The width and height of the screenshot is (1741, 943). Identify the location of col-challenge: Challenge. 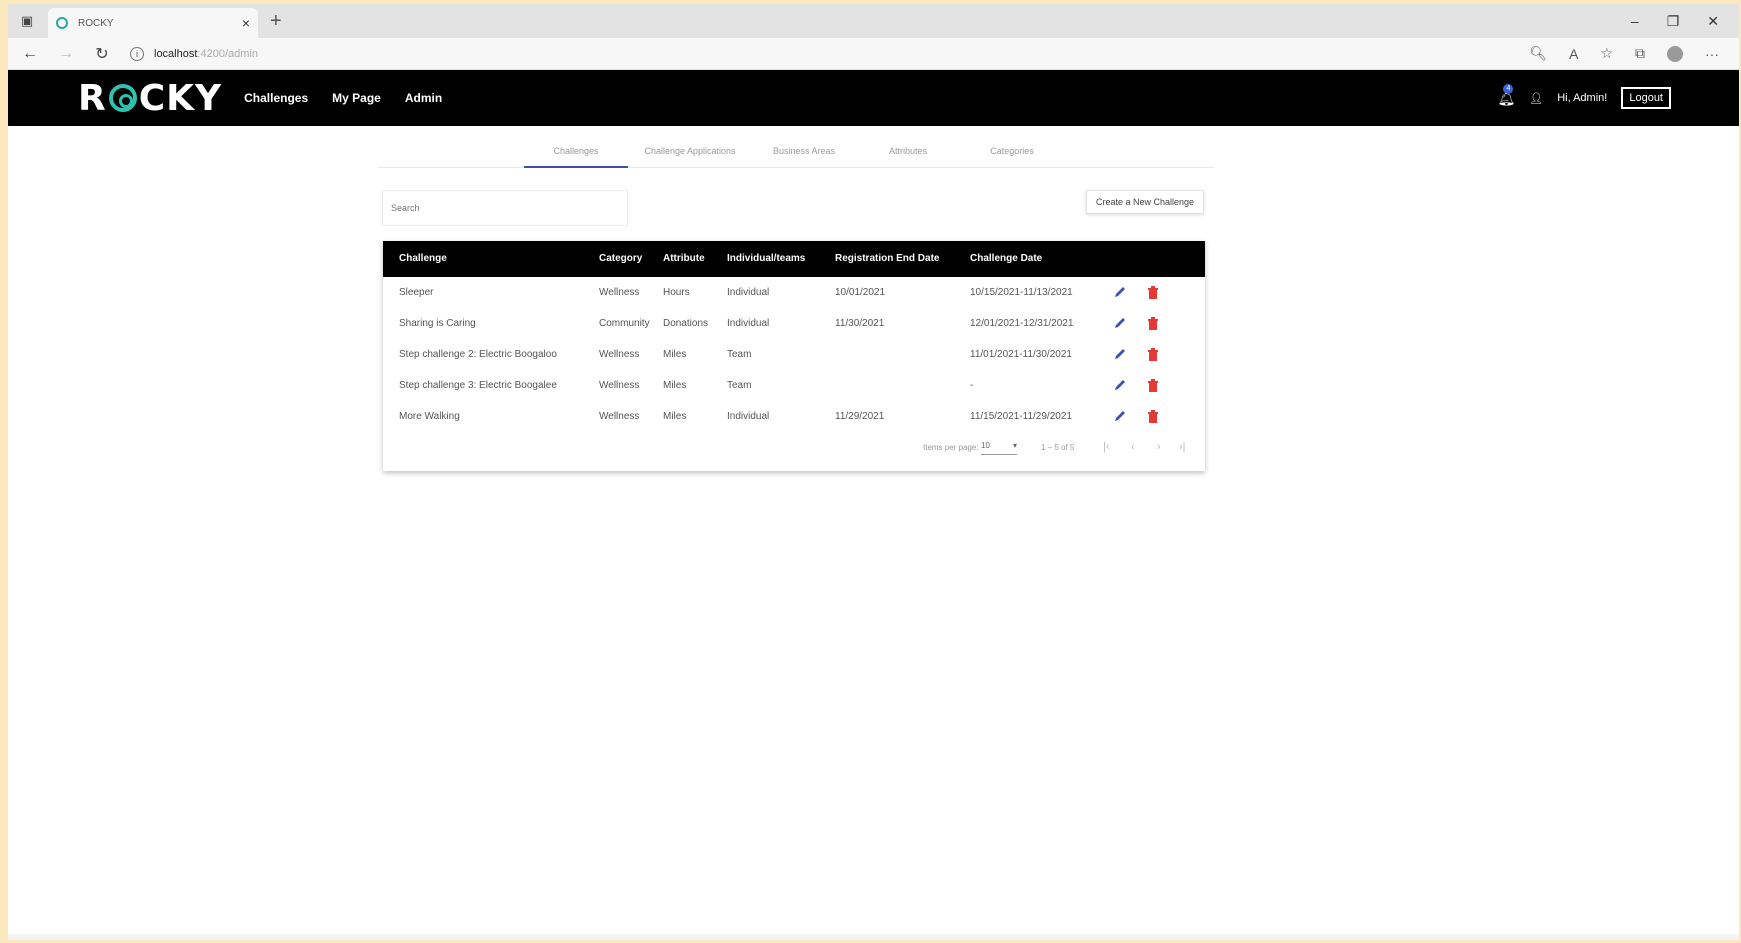
(423, 259).